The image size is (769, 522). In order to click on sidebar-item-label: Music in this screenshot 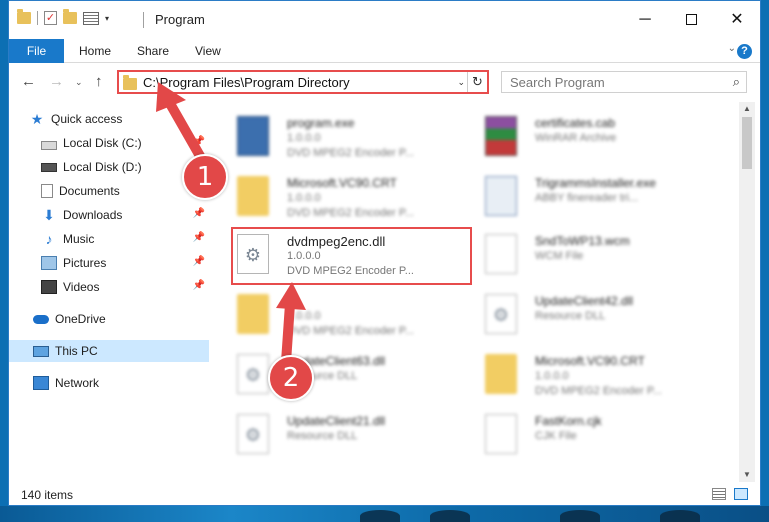, I will do `click(79, 239)`.